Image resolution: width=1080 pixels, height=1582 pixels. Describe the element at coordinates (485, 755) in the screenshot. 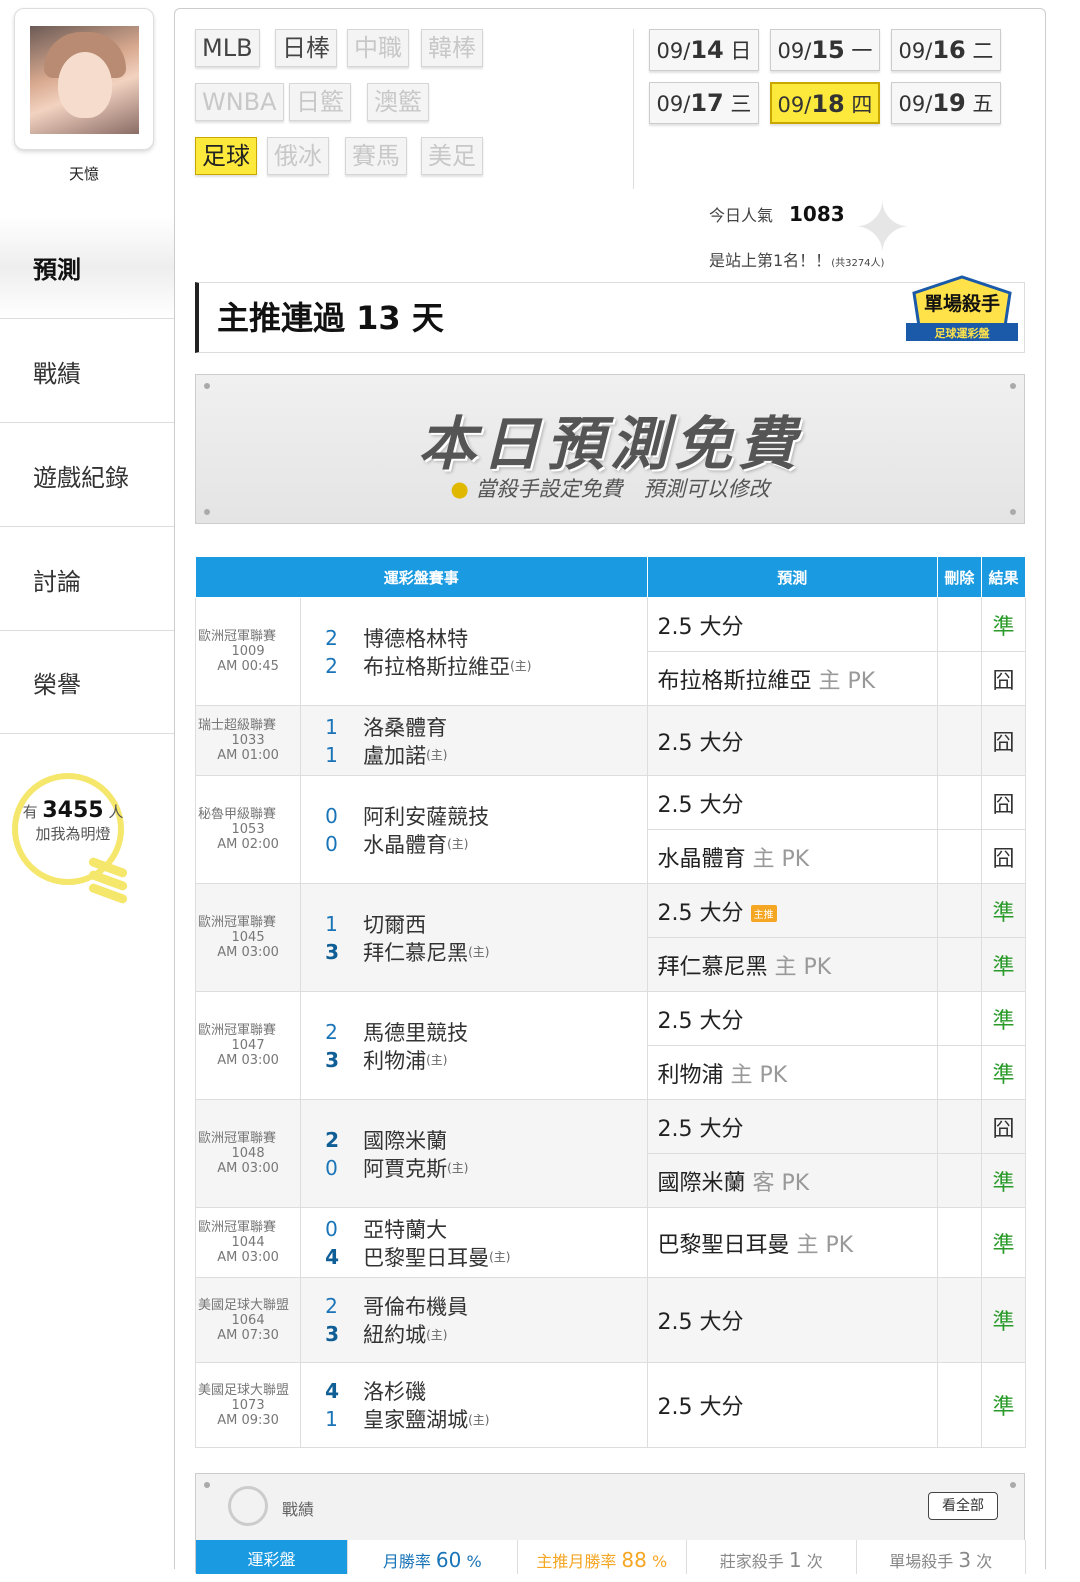

I see `home-team: 1 盧加諾 (主)` at that location.